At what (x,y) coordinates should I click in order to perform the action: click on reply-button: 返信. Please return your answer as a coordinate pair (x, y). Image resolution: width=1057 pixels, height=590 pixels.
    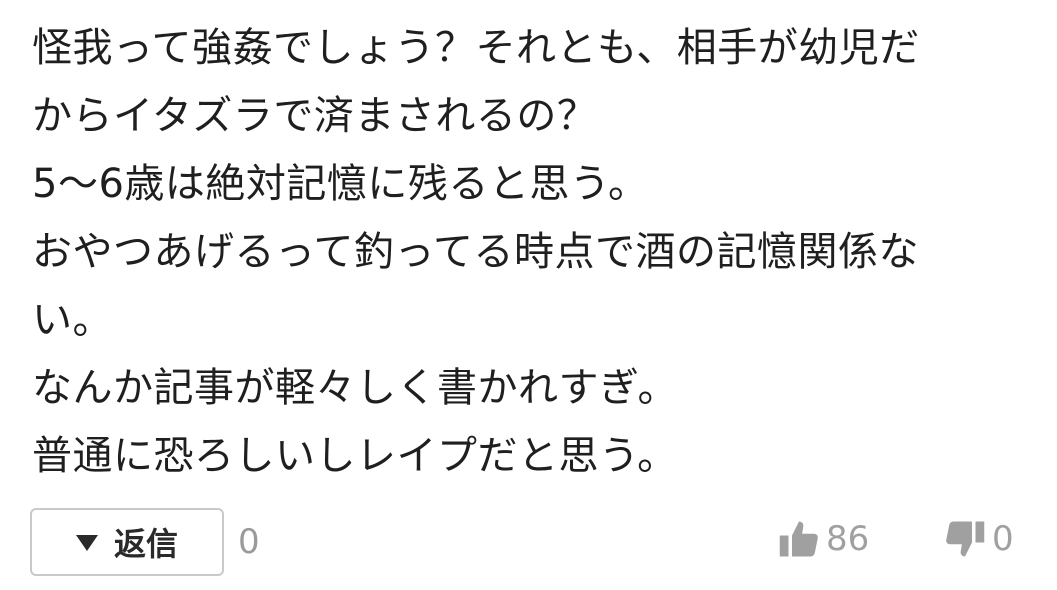
    Looking at the image, I should click on (127, 542).